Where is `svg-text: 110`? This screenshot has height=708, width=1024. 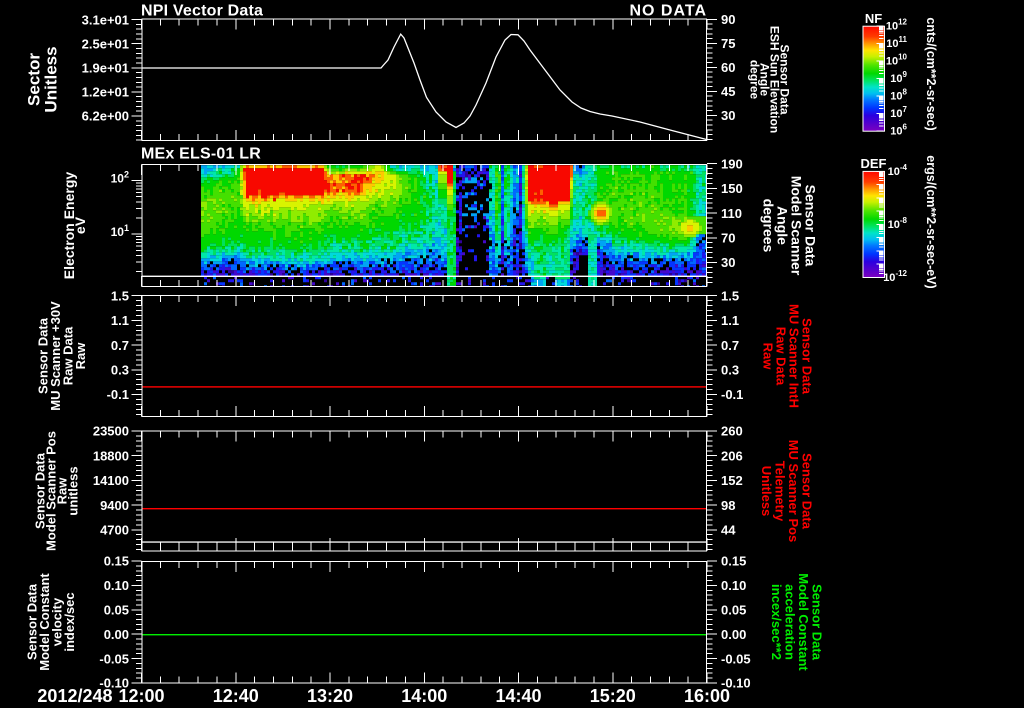
svg-text: 110 is located at coordinates (731, 213).